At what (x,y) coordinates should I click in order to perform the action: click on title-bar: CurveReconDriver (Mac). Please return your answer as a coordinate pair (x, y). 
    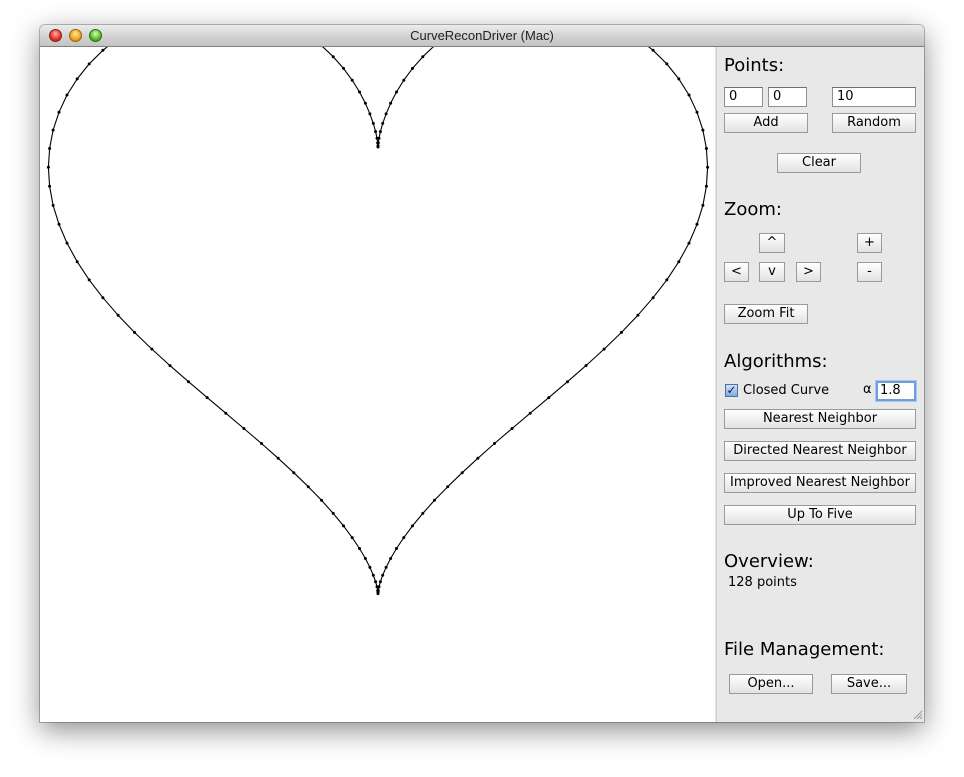
    Looking at the image, I should click on (482, 36).